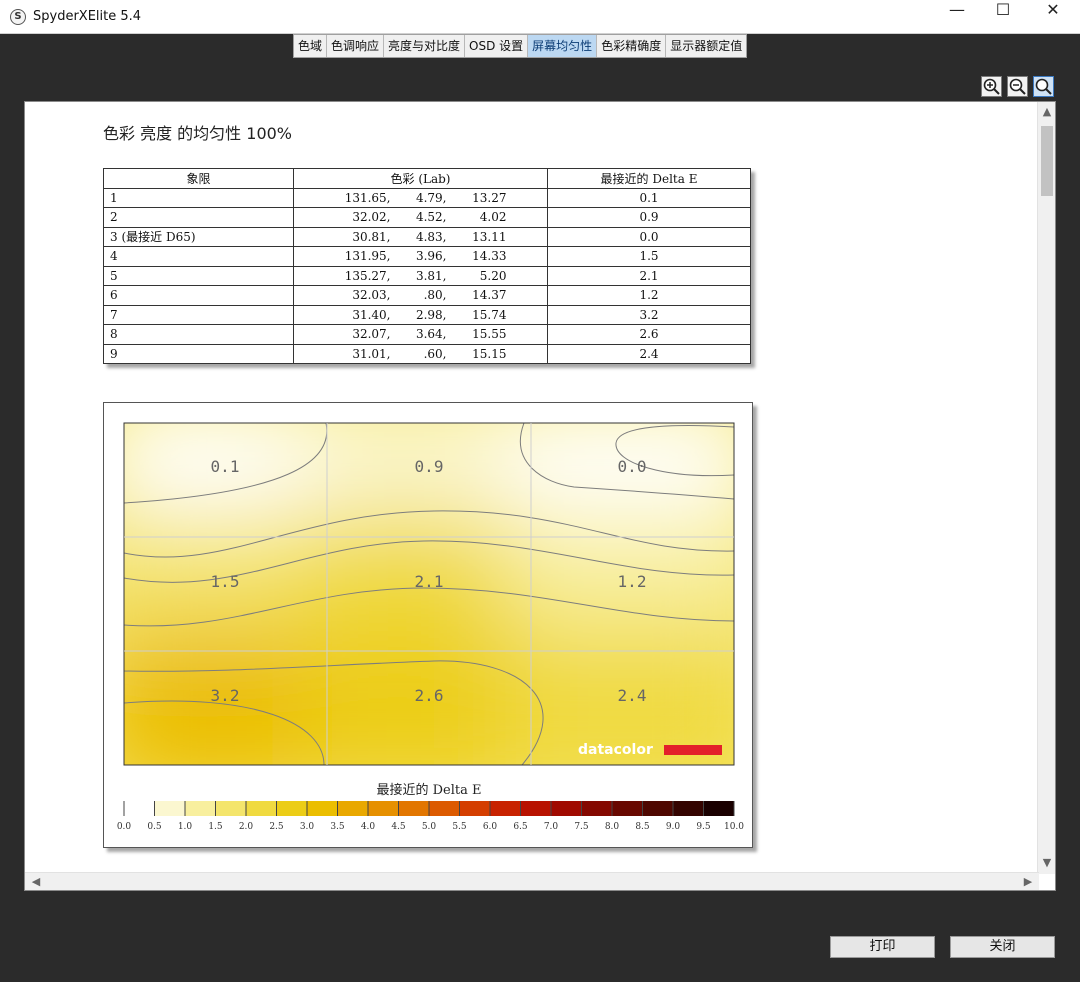  What do you see at coordinates (632, 46) in the screenshot?
I see `tab-color-accuracy: 色彩精确度` at bounding box center [632, 46].